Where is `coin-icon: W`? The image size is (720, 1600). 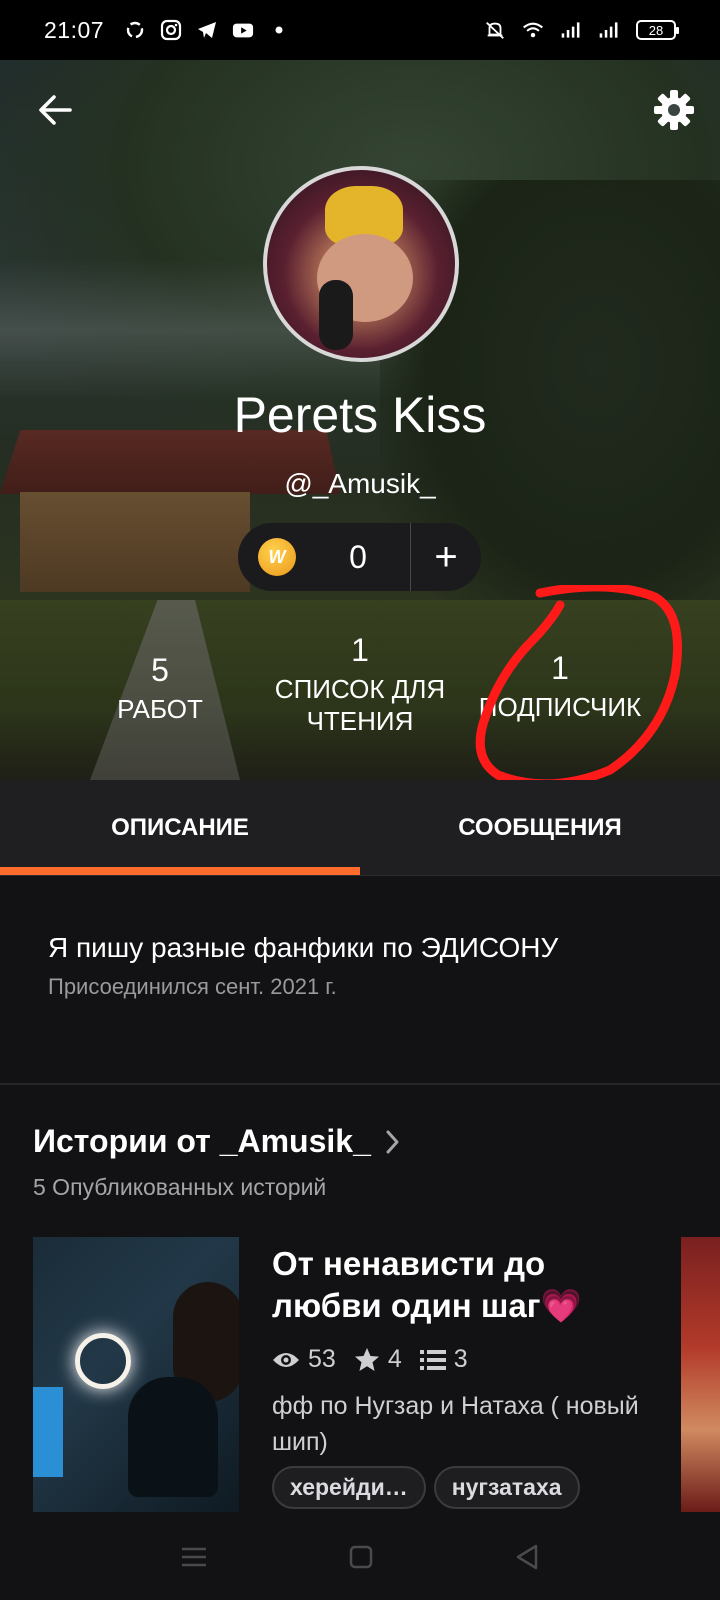
coin-icon: W is located at coordinates (277, 557).